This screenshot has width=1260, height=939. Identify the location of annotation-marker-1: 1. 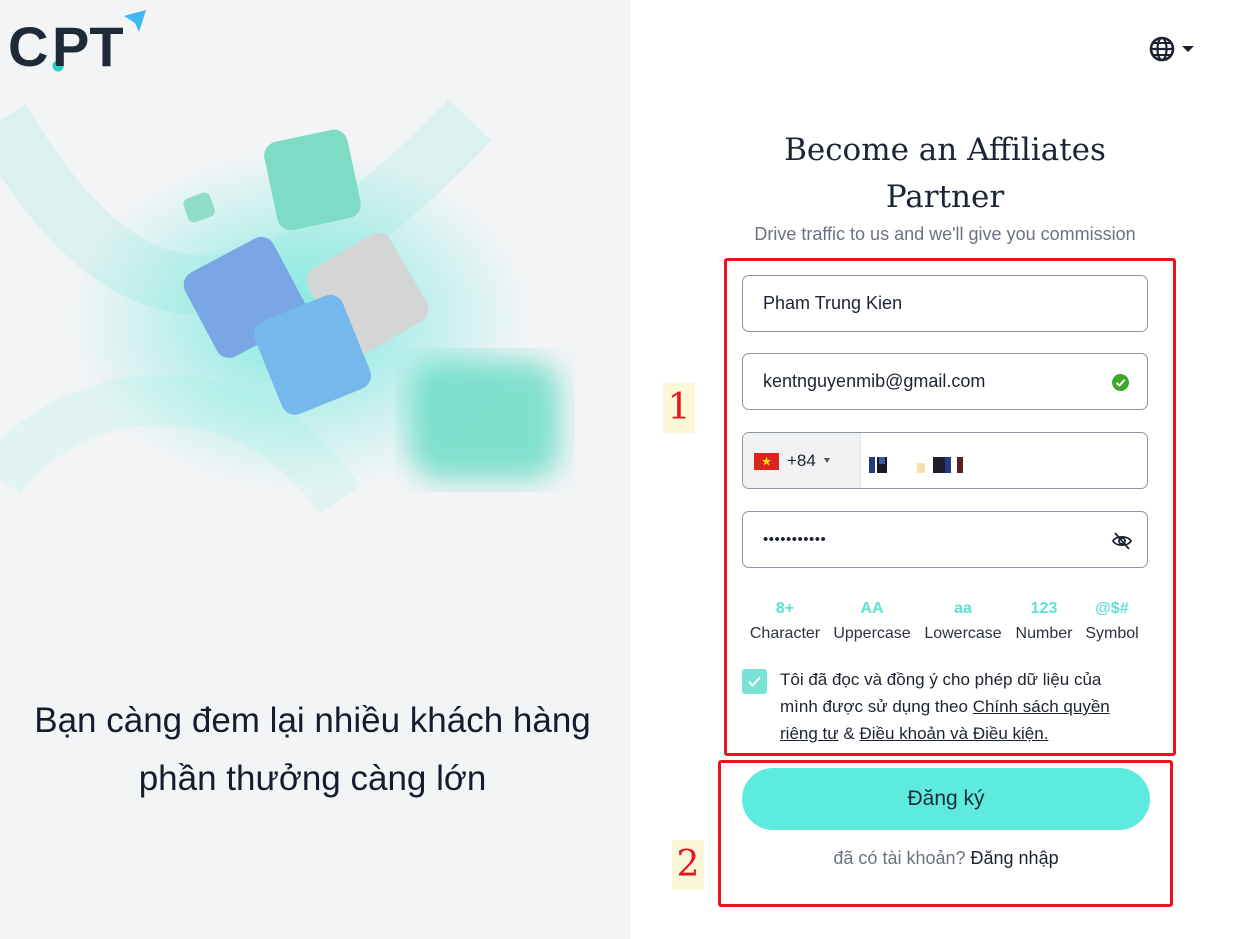
(679, 408).